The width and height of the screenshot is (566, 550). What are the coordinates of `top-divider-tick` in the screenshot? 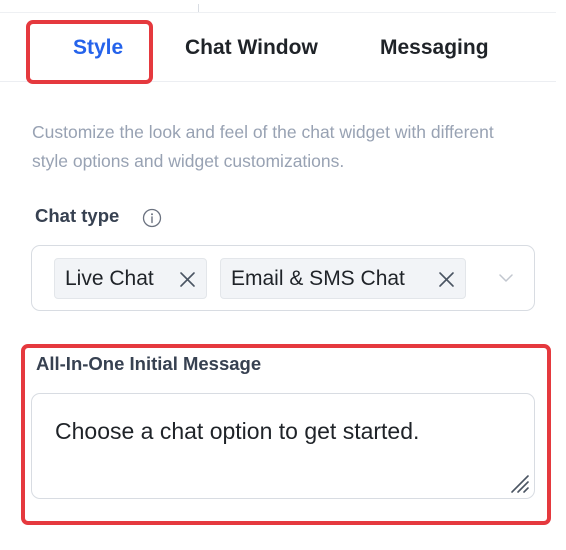 It's located at (198, 8).